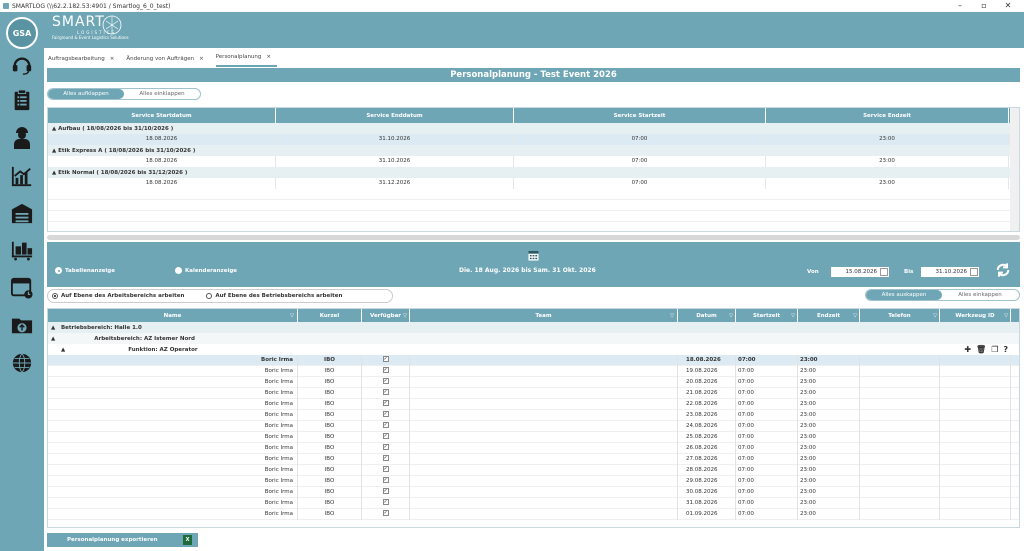 The image size is (1024, 551). What do you see at coordinates (22, 176) in the screenshot?
I see `chart-icon` at bounding box center [22, 176].